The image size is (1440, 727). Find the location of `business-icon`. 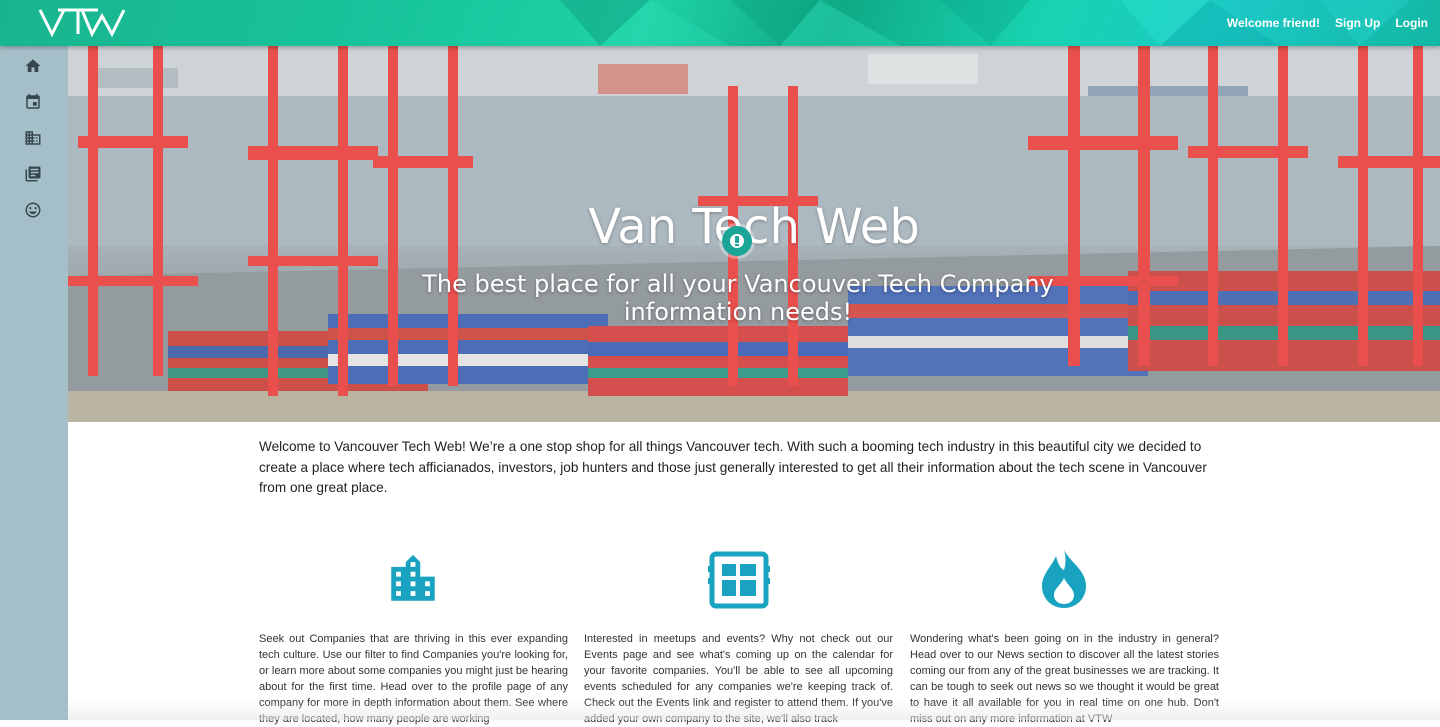

business-icon is located at coordinates (33, 138).